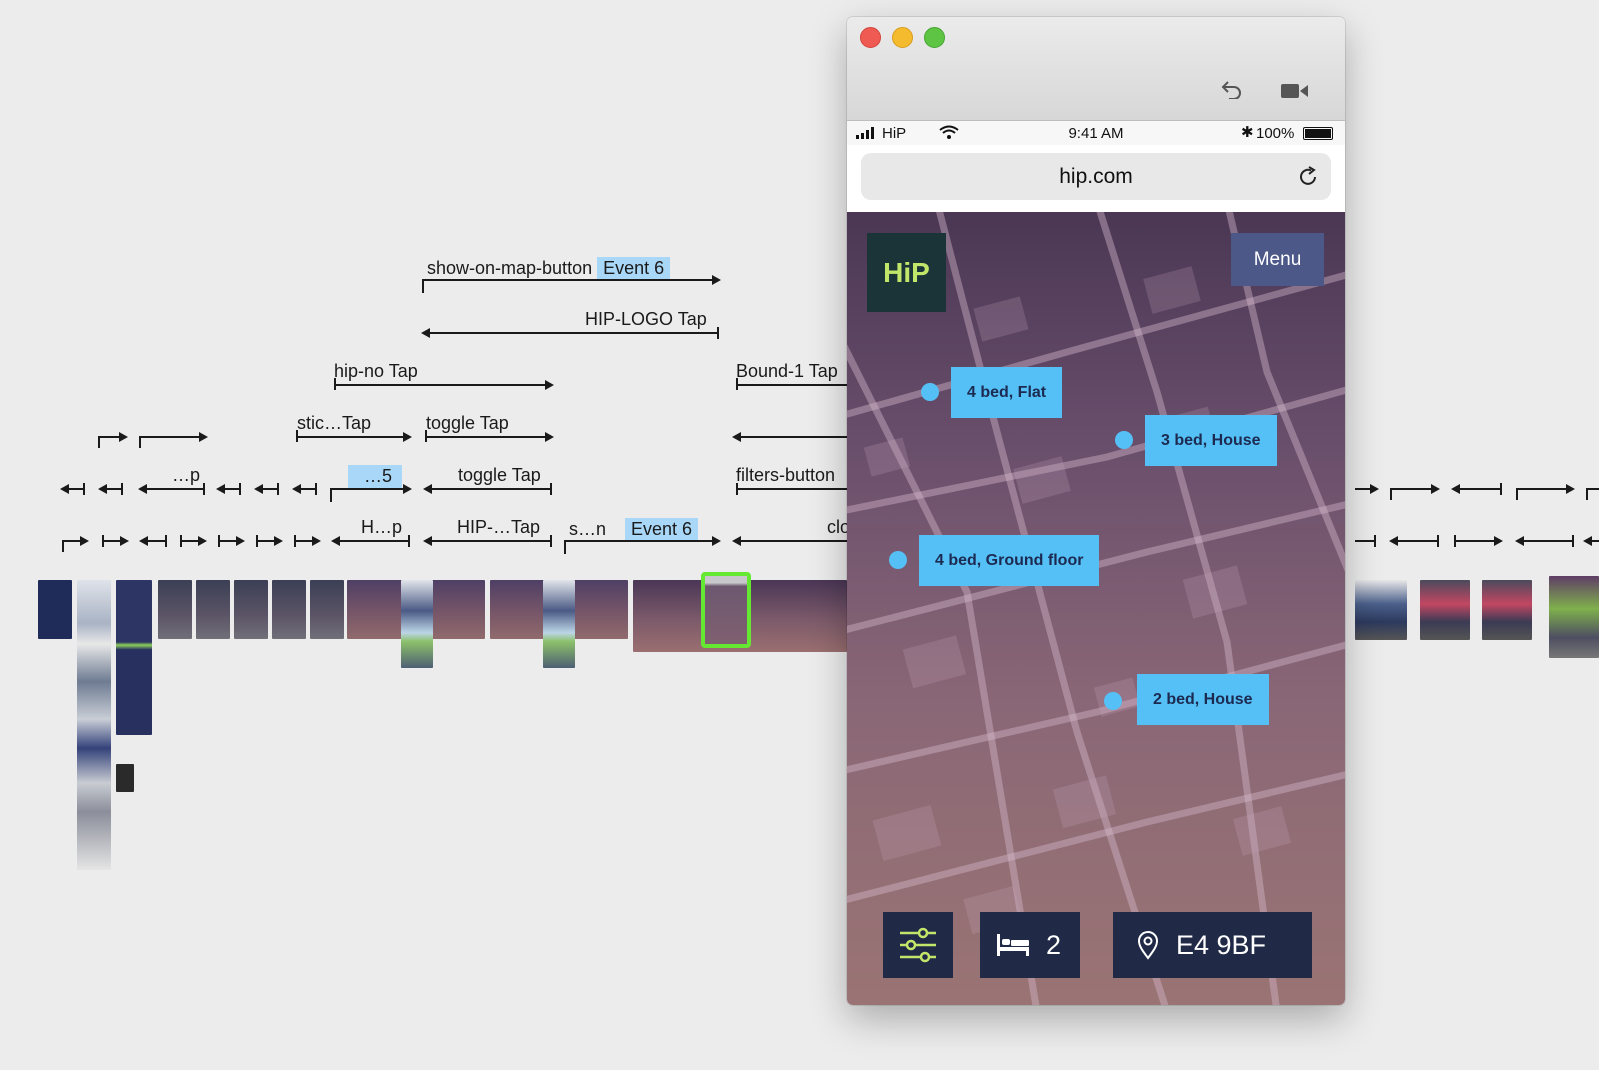  Describe the element at coordinates (1007, 392) in the screenshot. I see `property-pin-label: 4 bed, Flat` at that location.